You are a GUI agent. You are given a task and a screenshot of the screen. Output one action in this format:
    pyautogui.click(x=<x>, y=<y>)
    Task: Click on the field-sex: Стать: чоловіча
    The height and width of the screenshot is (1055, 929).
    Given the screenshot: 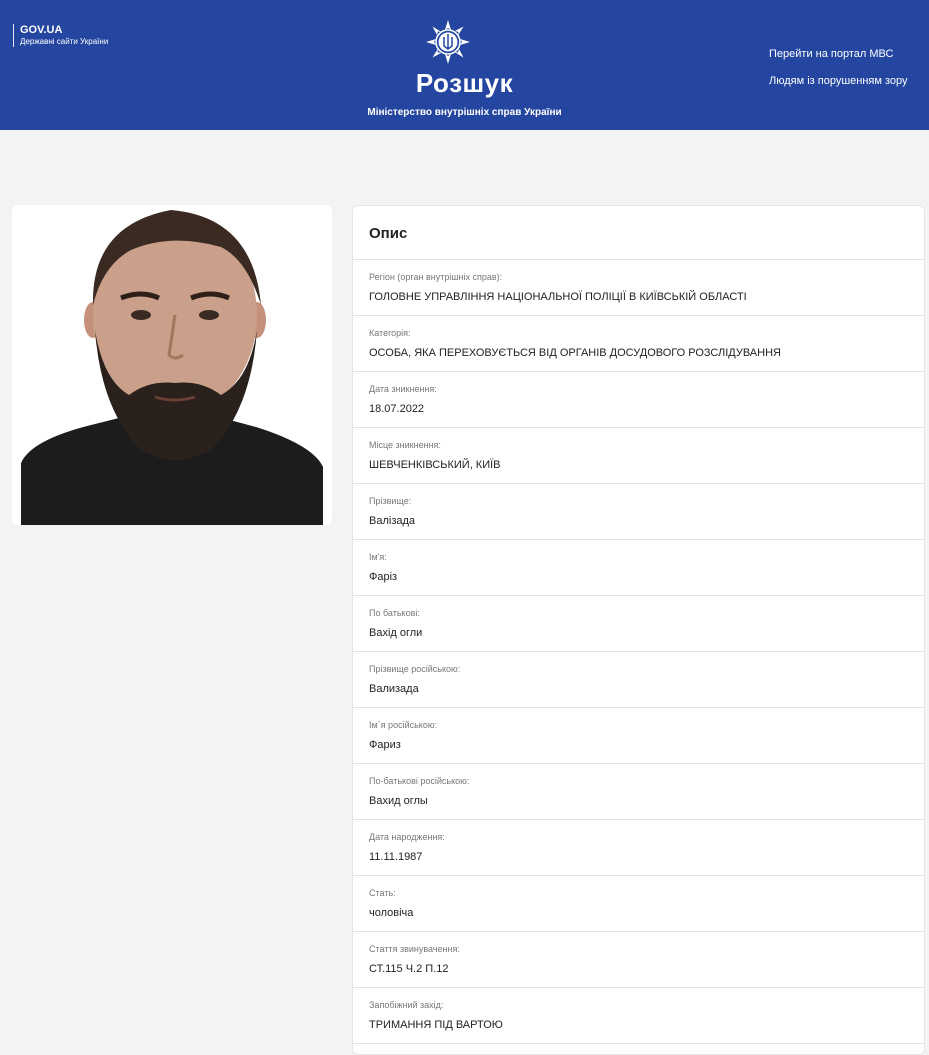 What is the action you would take?
    pyautogui.click(x=638, y=904)
    